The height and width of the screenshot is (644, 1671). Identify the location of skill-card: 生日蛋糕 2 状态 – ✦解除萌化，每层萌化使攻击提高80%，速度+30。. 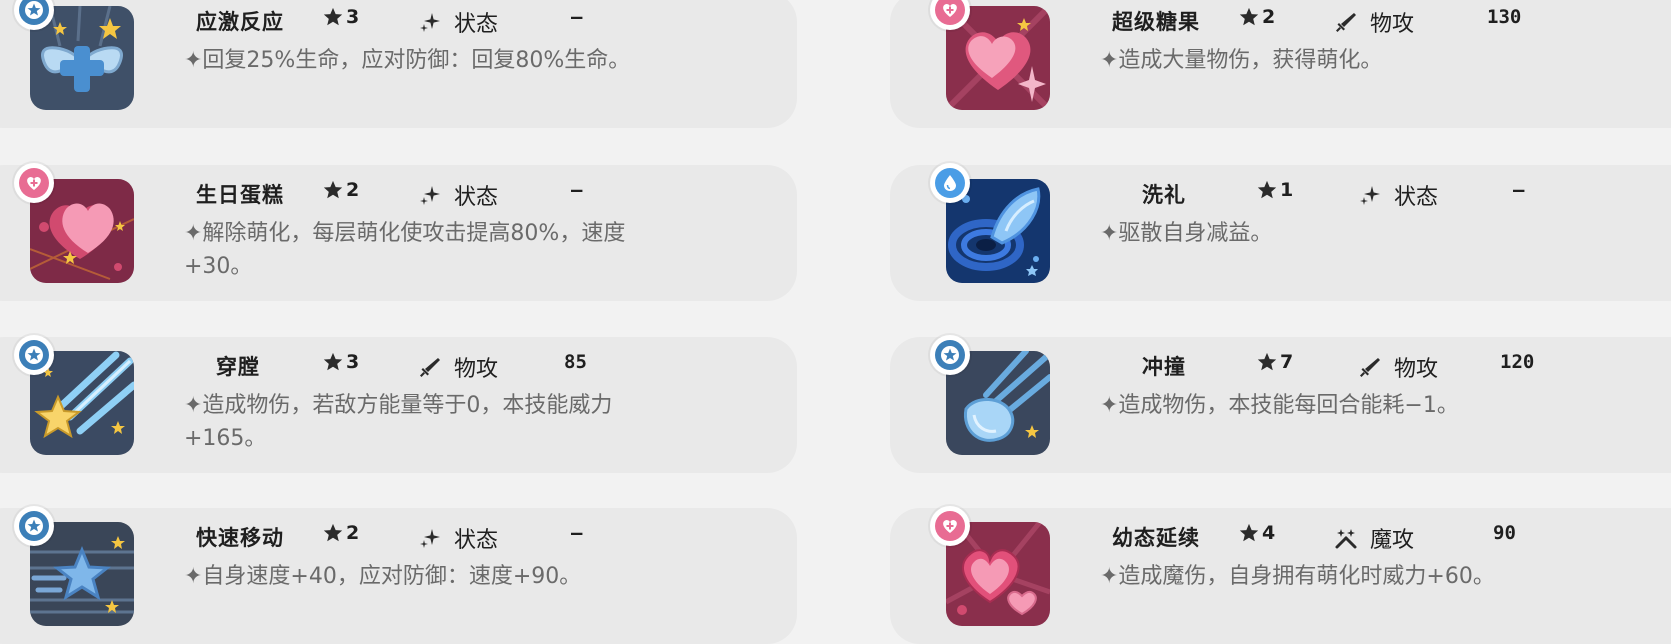
(398, 232).